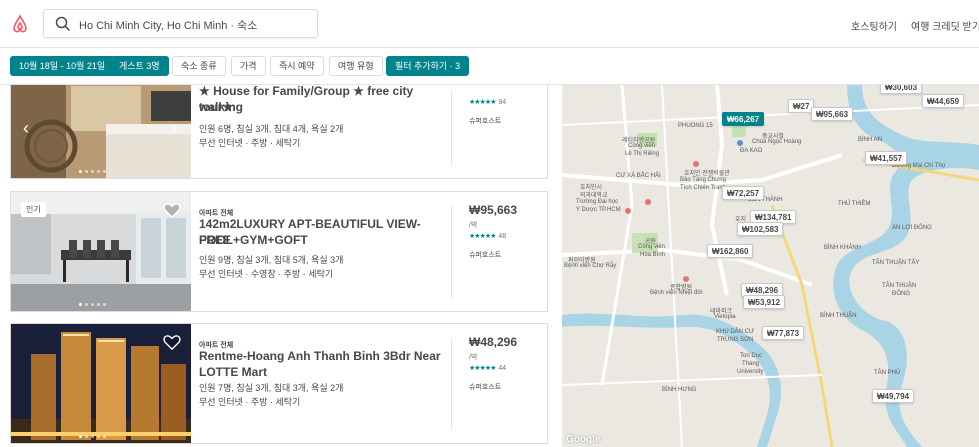 This screenshot has height=447, width=979. I want to click on map-price-pin: ₩102,583, so click(760, 229).